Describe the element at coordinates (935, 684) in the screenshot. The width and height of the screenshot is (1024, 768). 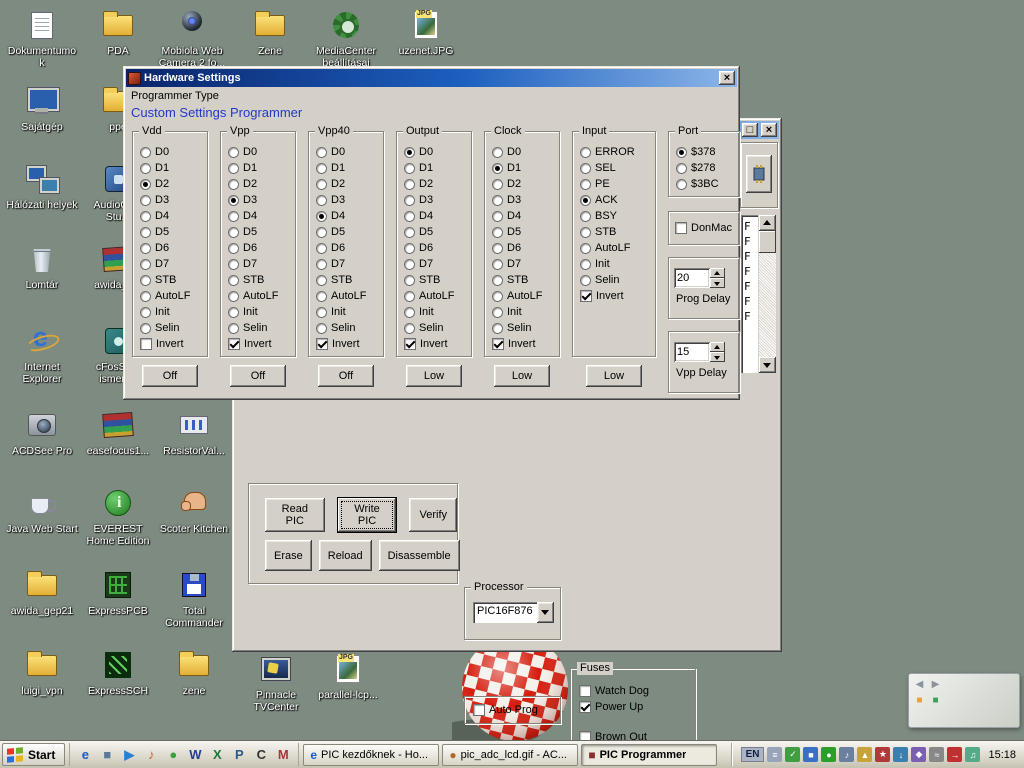
I see `widget-icon: ▶` at that location.